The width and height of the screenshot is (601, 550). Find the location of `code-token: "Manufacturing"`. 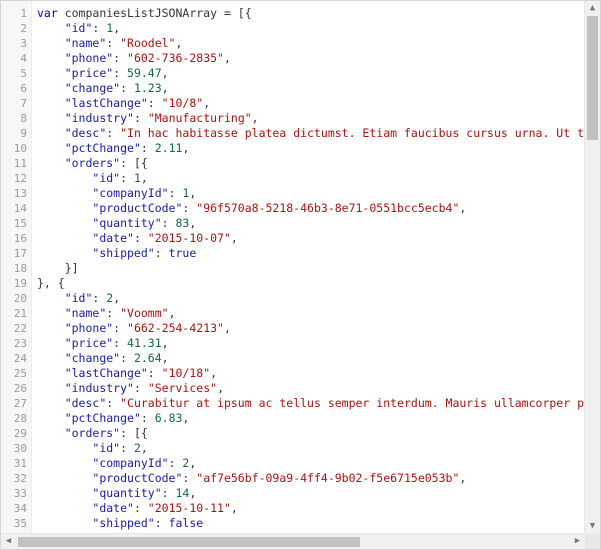

code-token: "Manufacturing" is located at coordinates (199, 118).